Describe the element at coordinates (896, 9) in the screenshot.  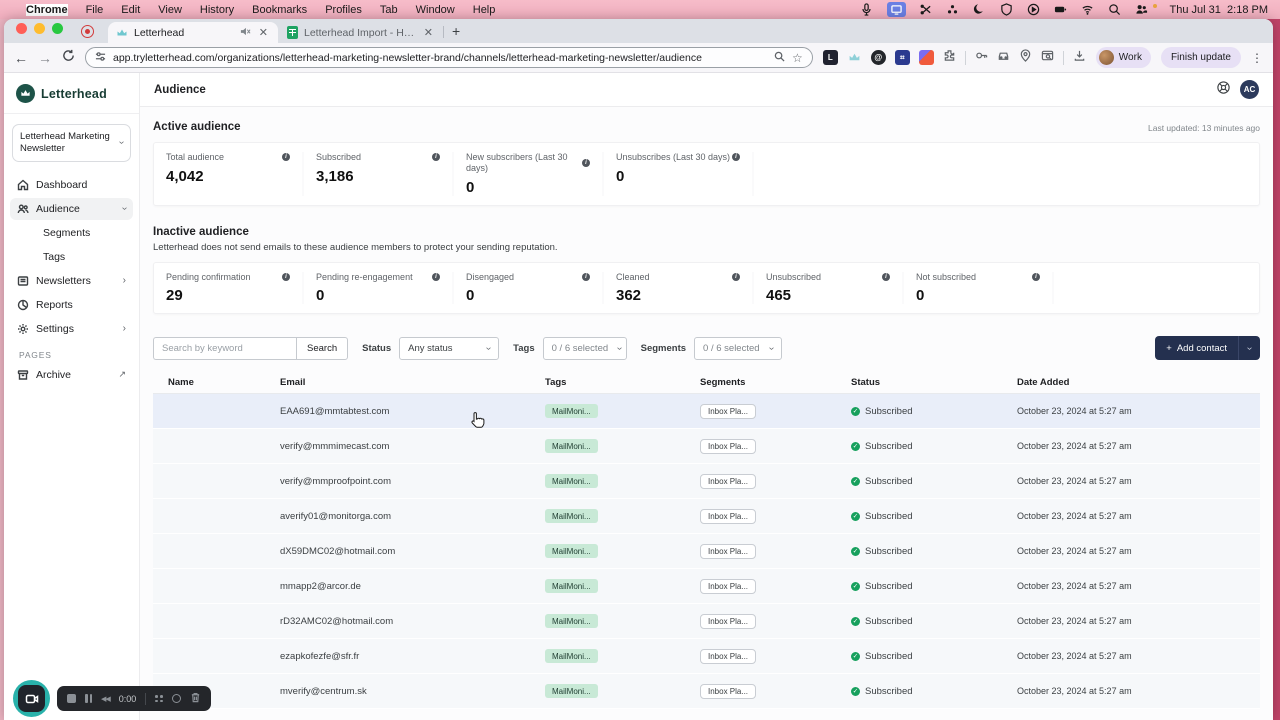
I see `screen-share-icon` at that location.